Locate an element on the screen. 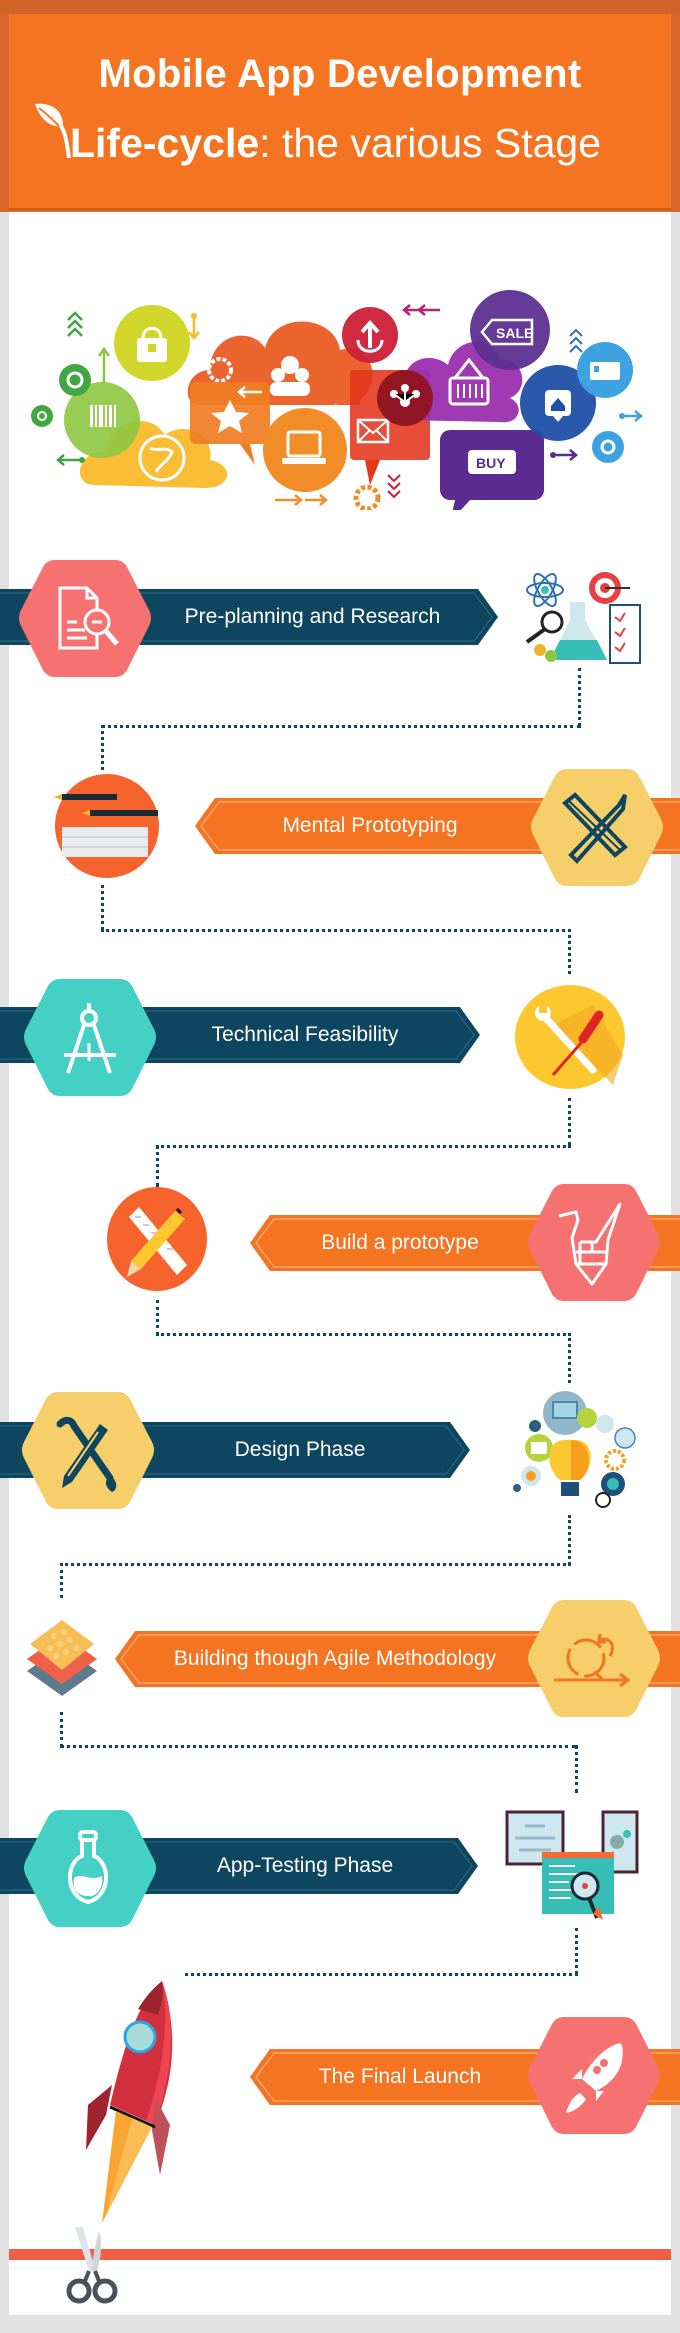 The height and width of the screenshot is (2333, 680). compass-icon is located at coordinates (90, 1038).